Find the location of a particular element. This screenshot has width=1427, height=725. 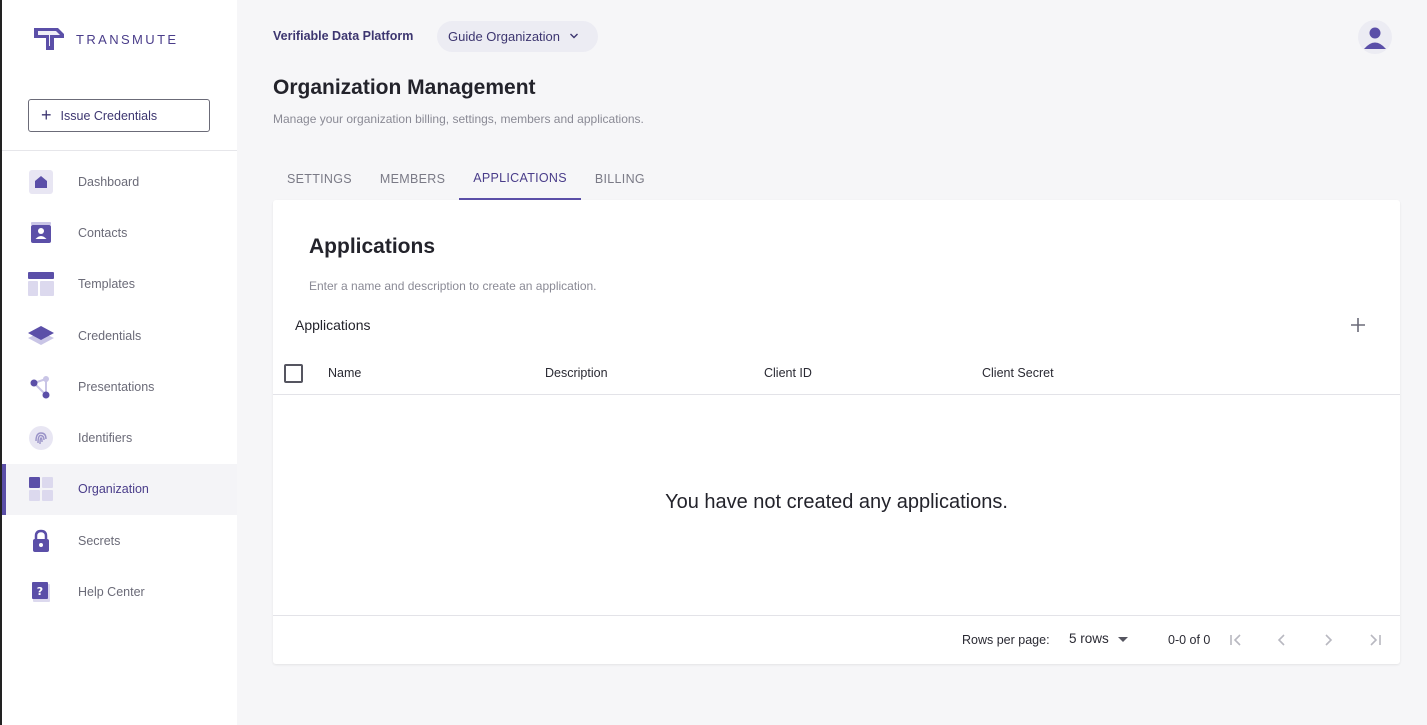

fingerprint-icon is located at coordinates (41, 438).